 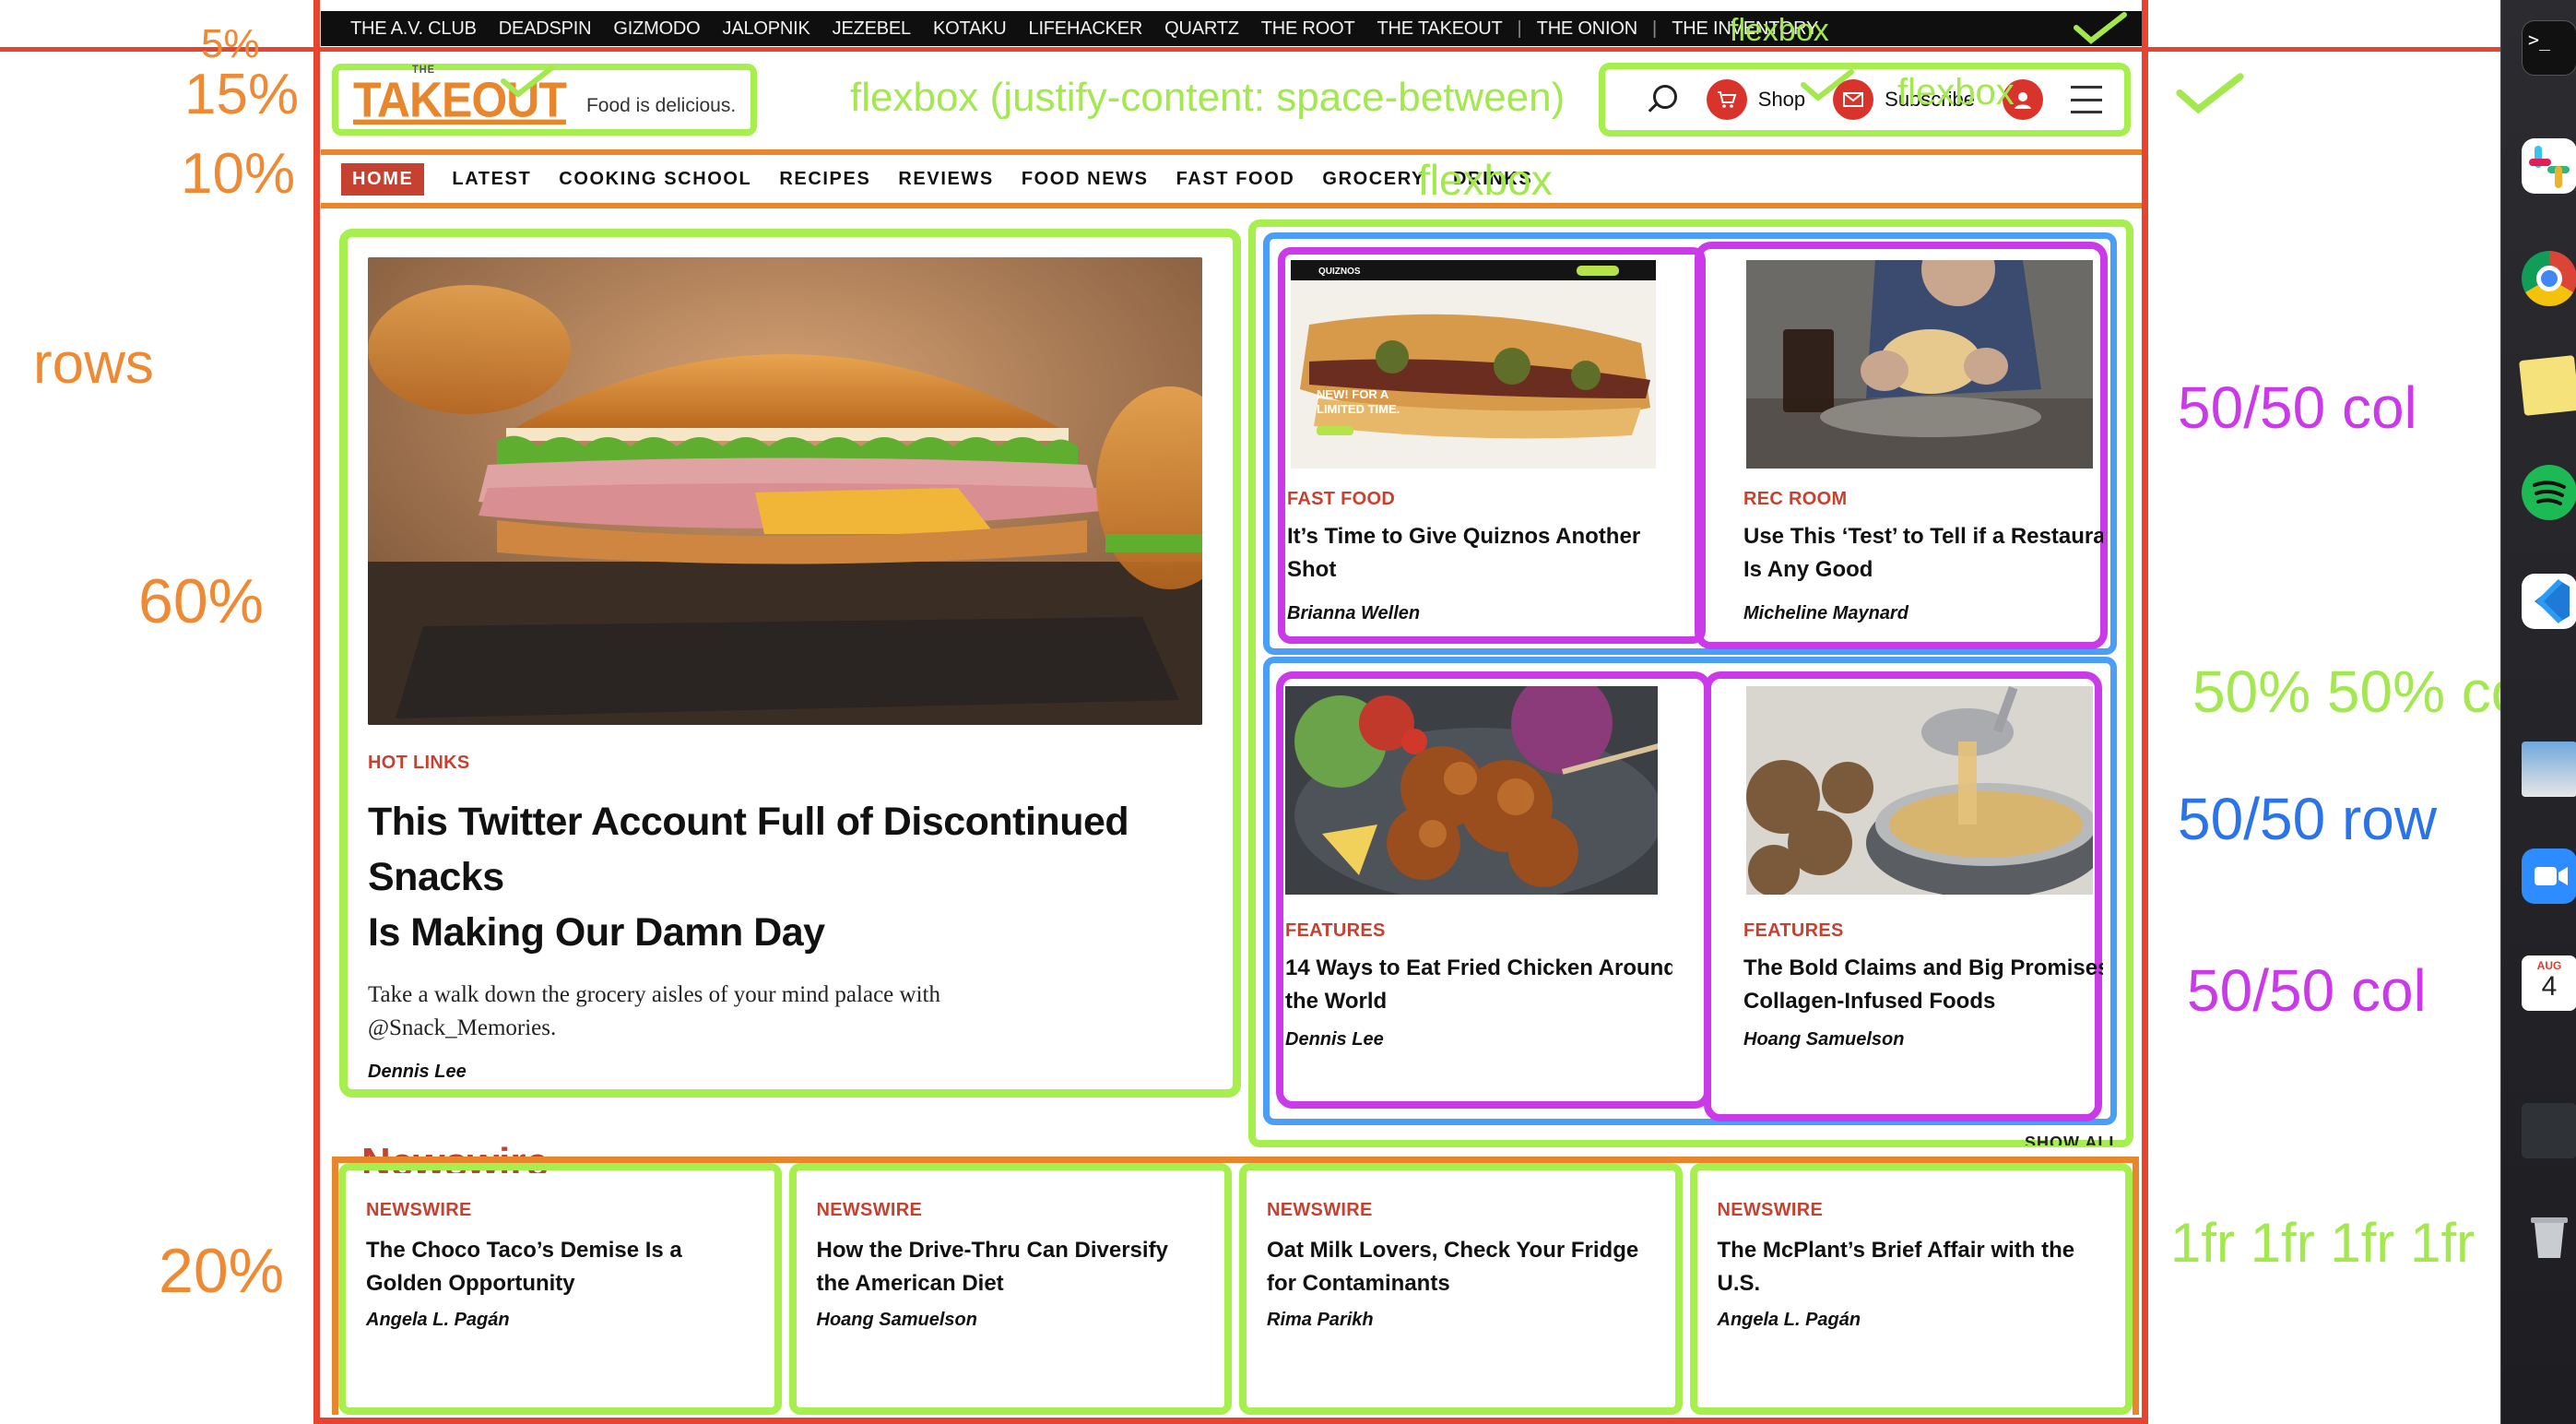 What do you see at coordinates (1467, 553) in the screenshot?
I see `story-headline: It’s Time to Give Quiznos Another Shot` at bounding box center [1467, 553].